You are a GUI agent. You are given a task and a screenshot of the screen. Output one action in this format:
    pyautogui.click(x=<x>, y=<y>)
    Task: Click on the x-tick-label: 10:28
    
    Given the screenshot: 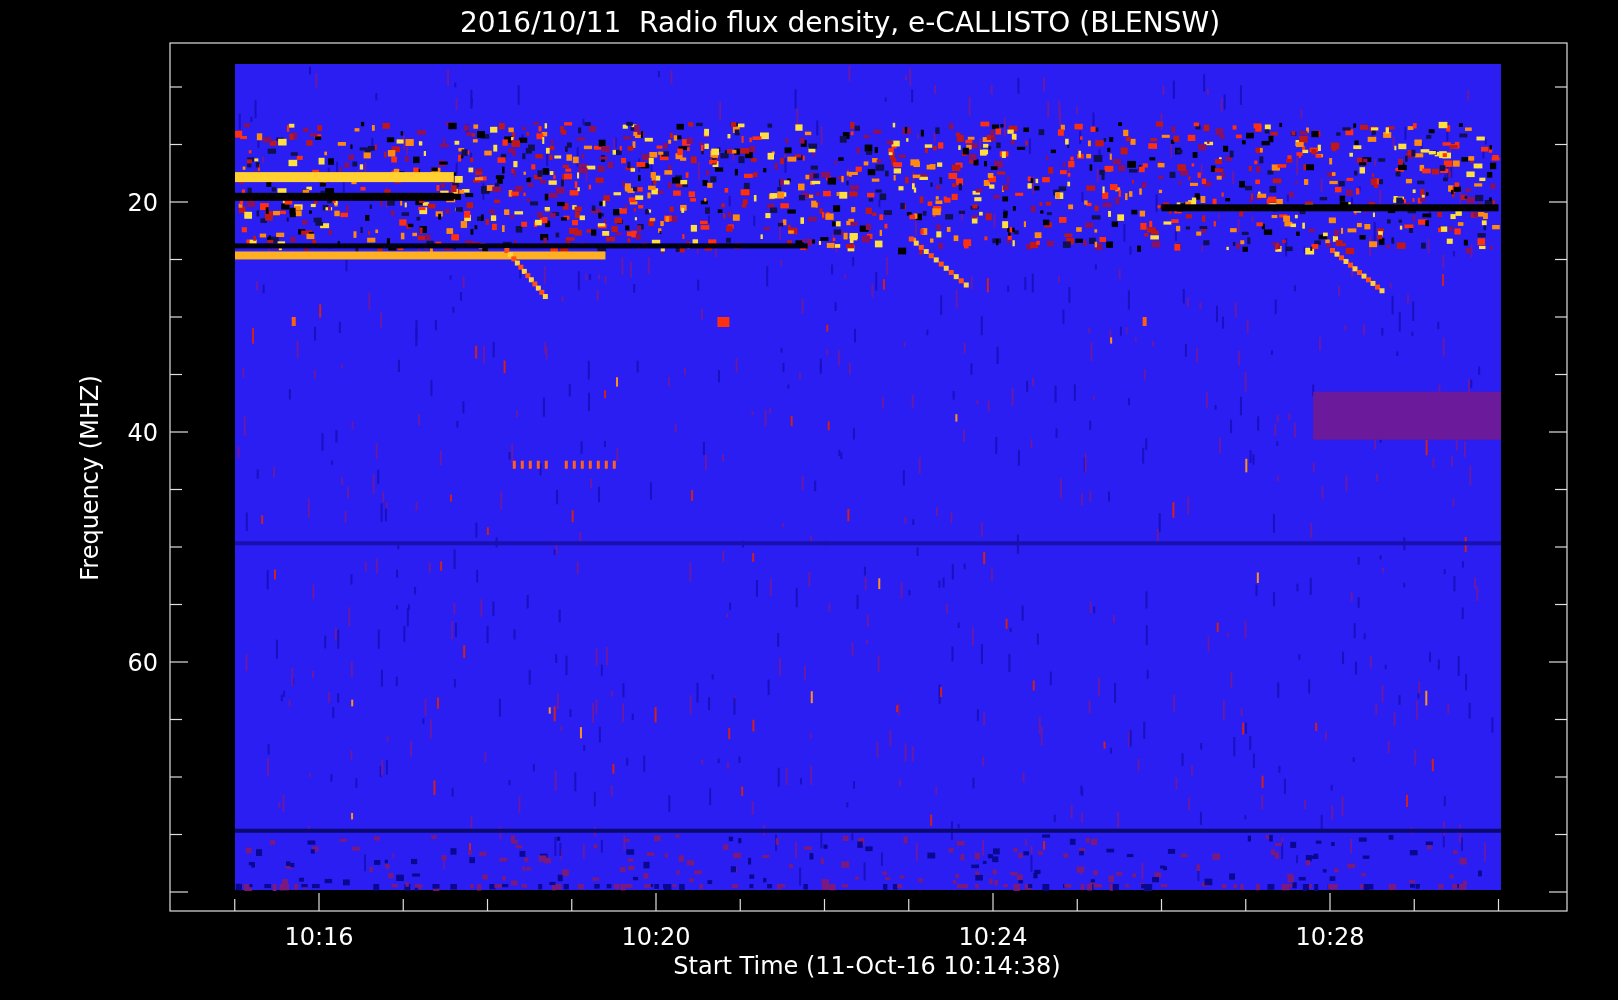 What is the action you would take?
    pyautogui.click(x=1330, y=937)
    